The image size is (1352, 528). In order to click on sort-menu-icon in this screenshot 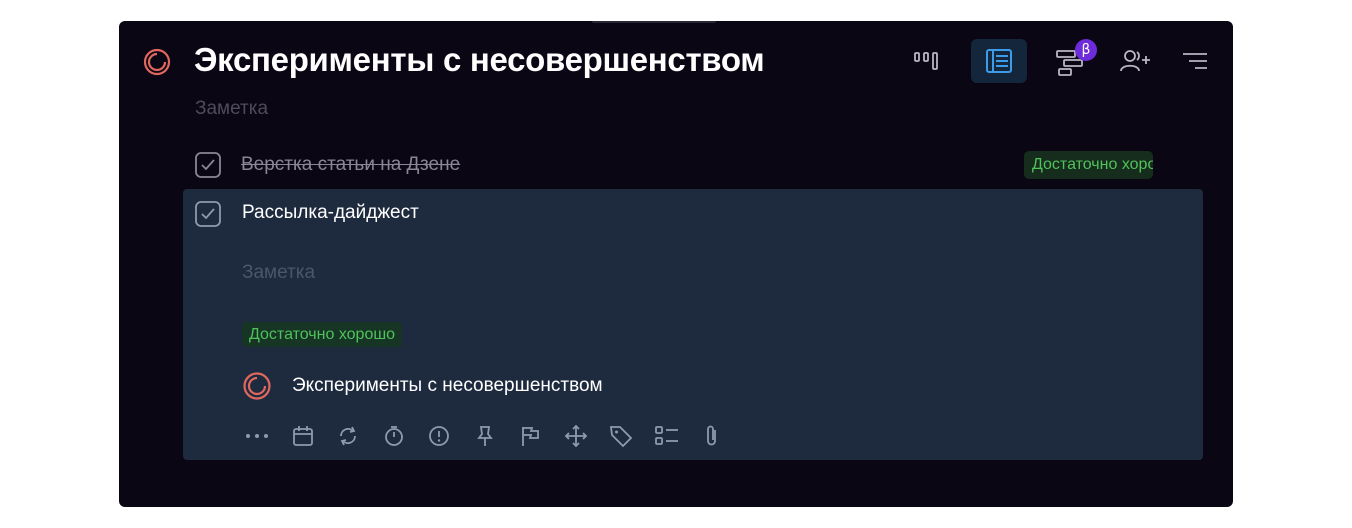, I will do `click(1195, 61)`.